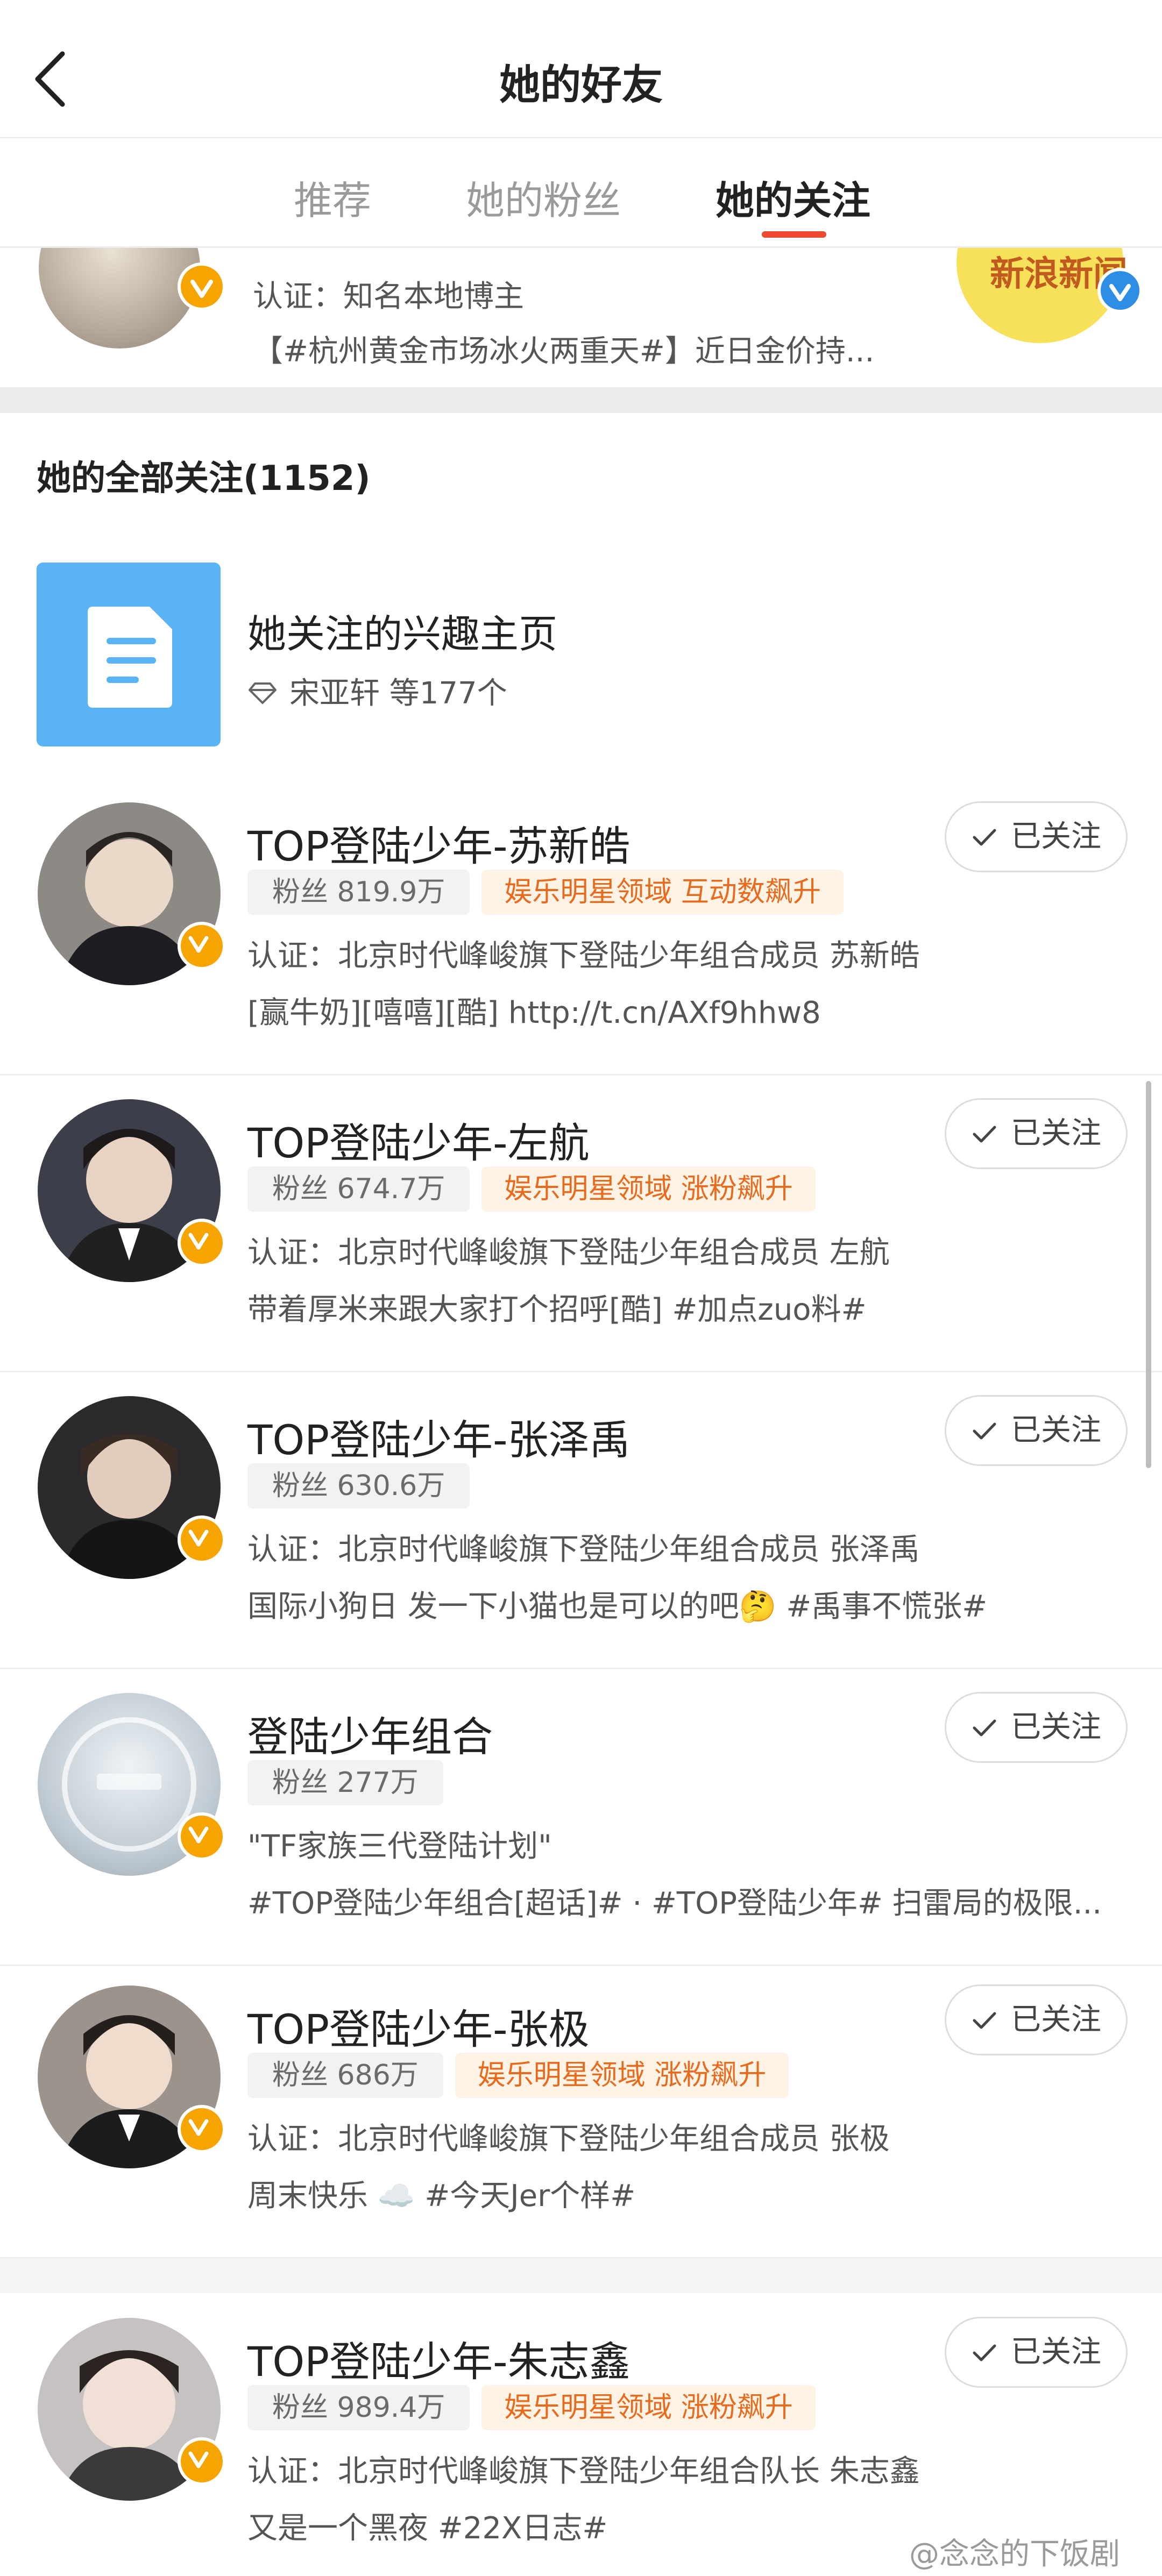 The width and height of the screenshot is (1162, 2576). What do you see at coordinates (418, 1139) in the screenshot?
I see `user-name: TOP登陆少年-左航` at bounding box center [418, 1139].